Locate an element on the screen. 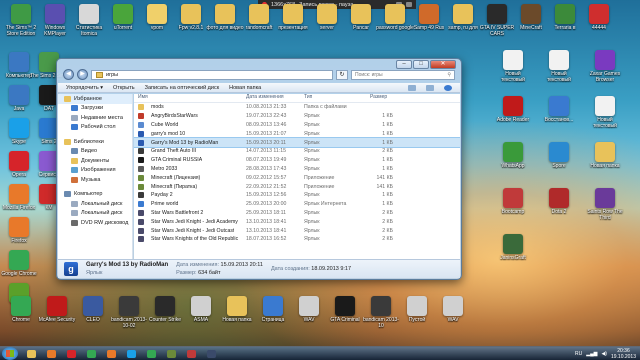  desktop-shortcut: server is located at coordinates (327, 17).